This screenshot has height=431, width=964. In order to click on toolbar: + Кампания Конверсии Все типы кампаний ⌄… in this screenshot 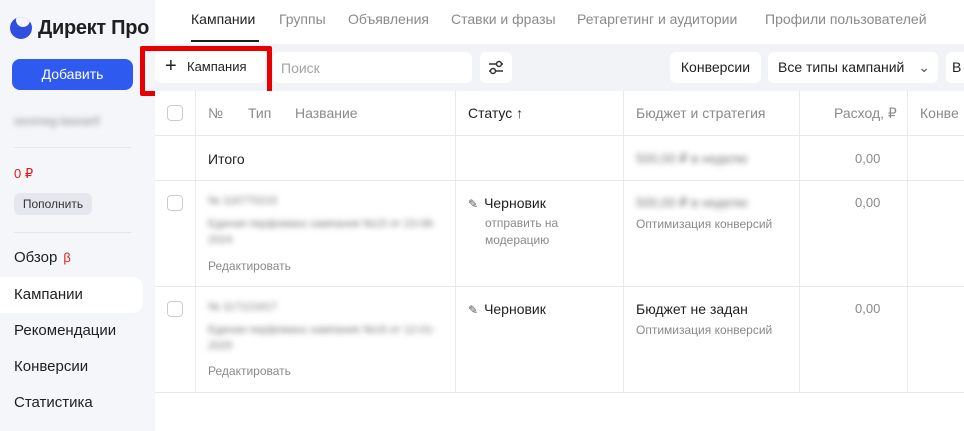, I will do `click(559, 67)`.